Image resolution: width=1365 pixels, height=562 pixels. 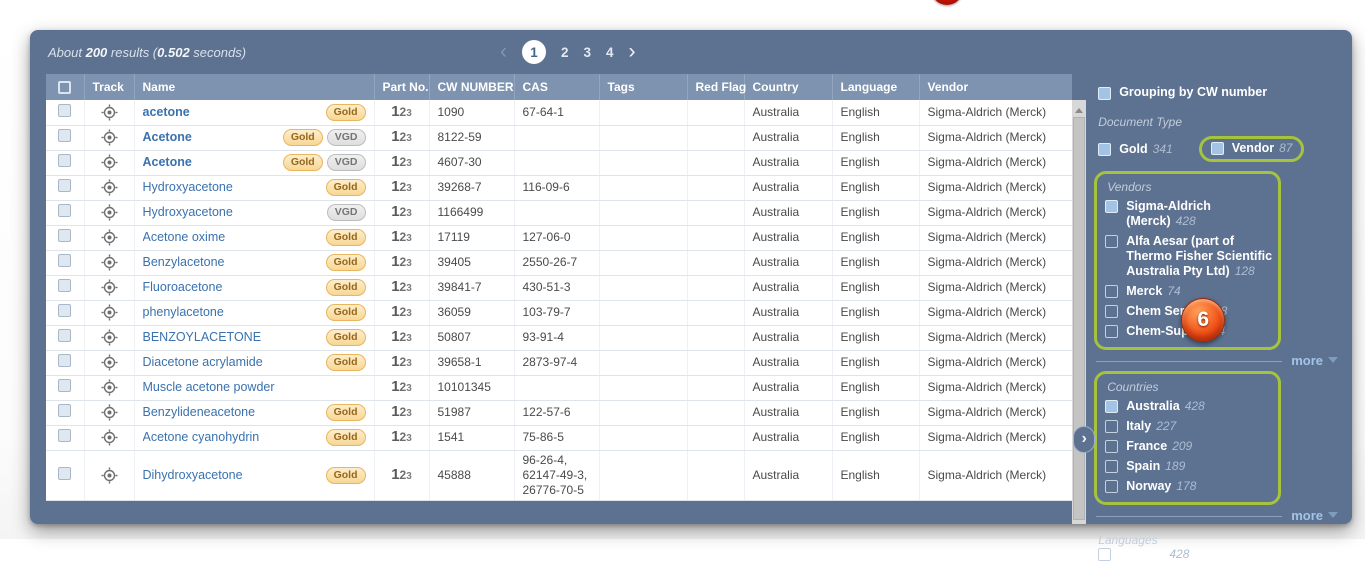 I want to click on select-all-checkbox, so click(x=65, y=88).